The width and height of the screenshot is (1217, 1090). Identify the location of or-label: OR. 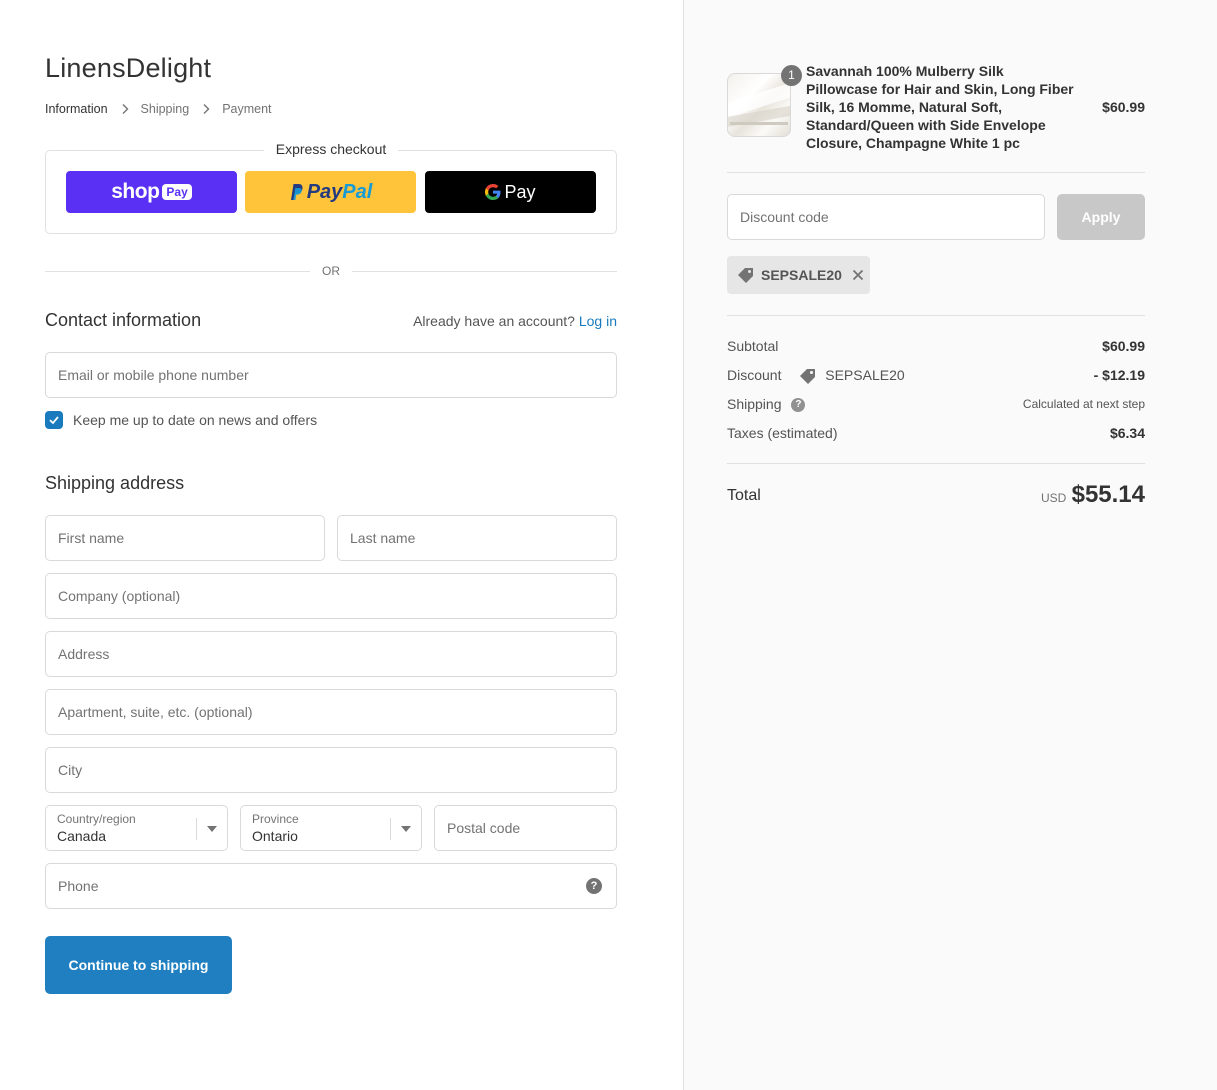
(331, 271).